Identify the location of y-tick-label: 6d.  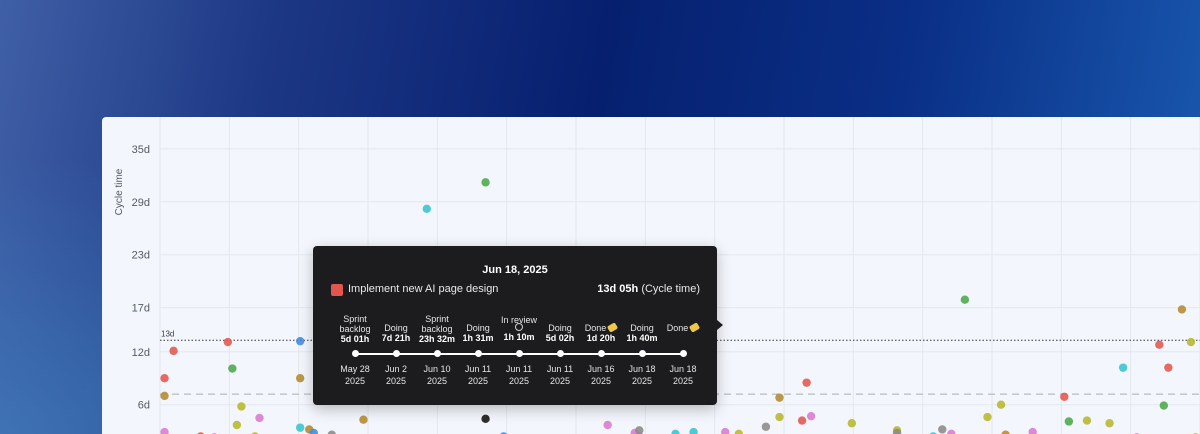
(144, 406).